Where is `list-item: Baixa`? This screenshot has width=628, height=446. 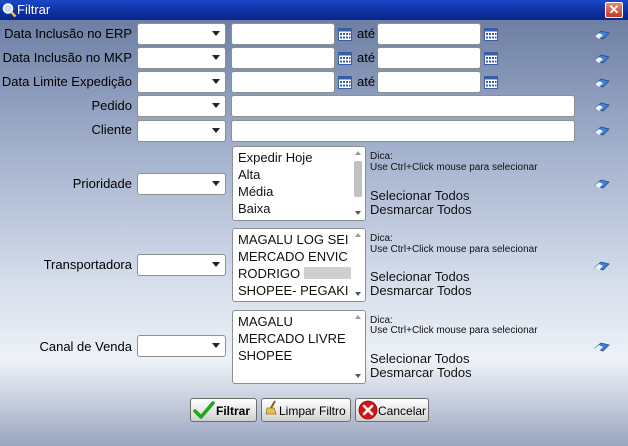 list-item: Baixa is located at coordinates (254, 209).